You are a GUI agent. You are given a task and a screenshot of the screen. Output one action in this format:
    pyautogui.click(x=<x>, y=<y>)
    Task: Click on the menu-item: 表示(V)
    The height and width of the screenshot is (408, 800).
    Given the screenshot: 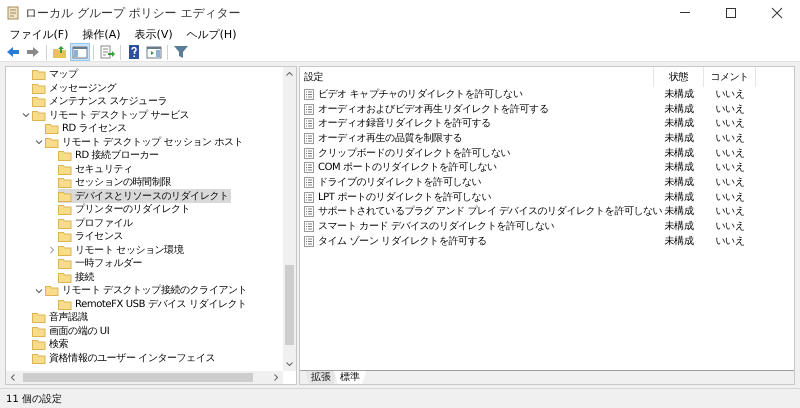 What is the action you would take?
    pyautogui.click(x=154, y=34)
    